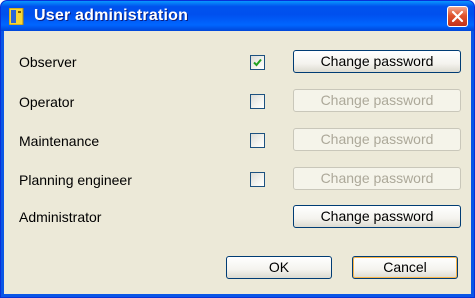 The image size is (475, 298). I want to click on close-icon, so click(457, 16).